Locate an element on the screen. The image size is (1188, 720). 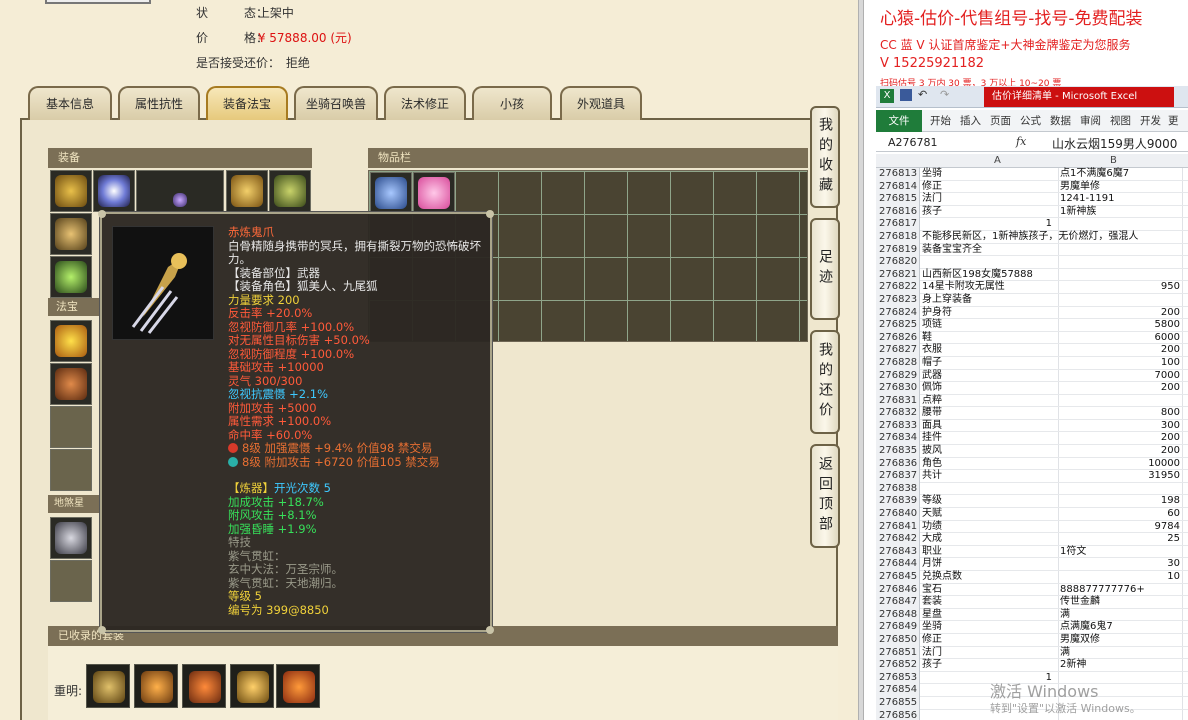
row-number: 276852 is located at coordinates (898, 665).